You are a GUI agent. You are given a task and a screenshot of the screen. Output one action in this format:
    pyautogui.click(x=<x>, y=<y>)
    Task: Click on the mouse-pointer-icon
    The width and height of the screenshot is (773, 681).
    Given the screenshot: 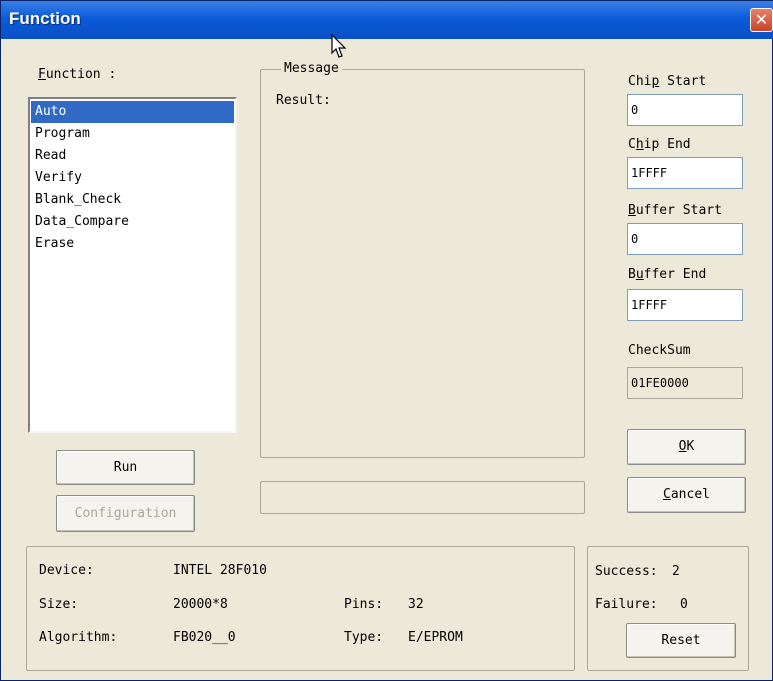 What is the action you would take?
    pyautogui.click(x=339, y=46)
    